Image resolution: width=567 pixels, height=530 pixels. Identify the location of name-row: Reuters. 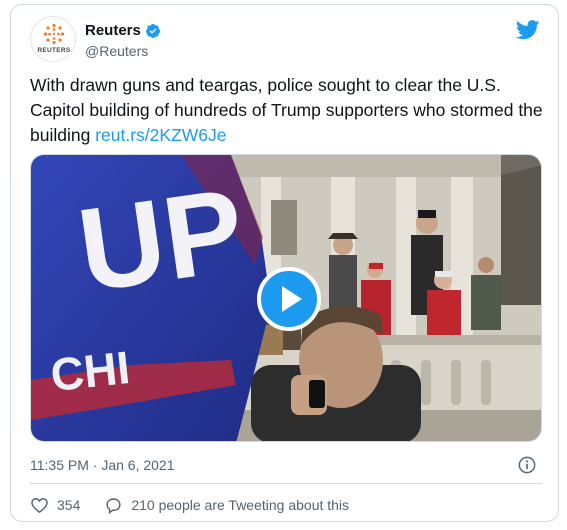
(123, 30).